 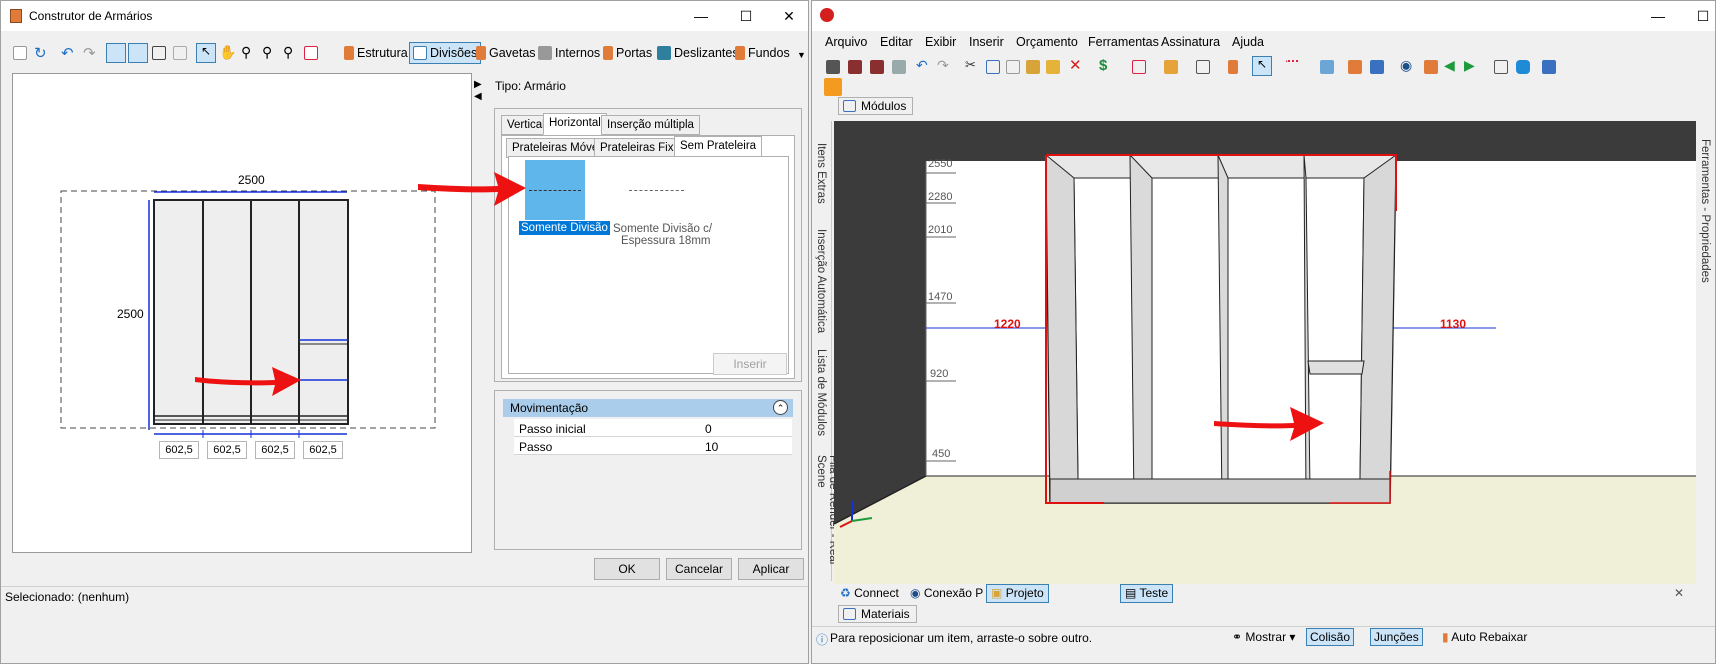 What do you see at coordinates (1248, 42) in the screenshot?
I see `menu-ajuda: Ajuda` at bounding box center [1248, 42].